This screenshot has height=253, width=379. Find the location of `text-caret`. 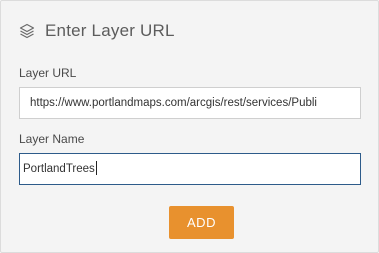

text-caret is located at coordinates (96, 167).